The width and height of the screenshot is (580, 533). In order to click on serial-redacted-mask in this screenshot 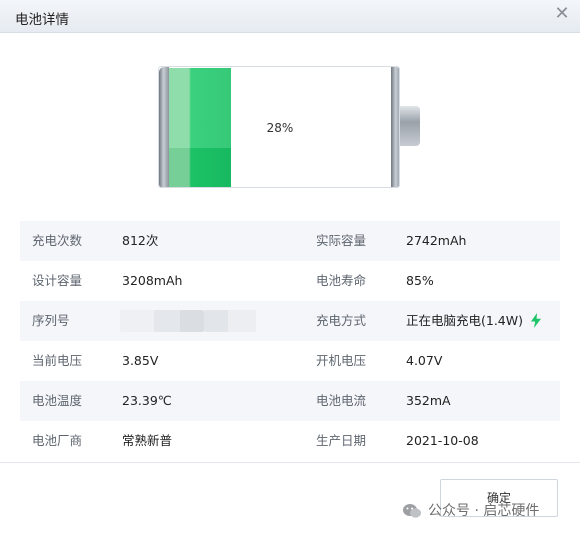, I will do `click(190, 321)`.